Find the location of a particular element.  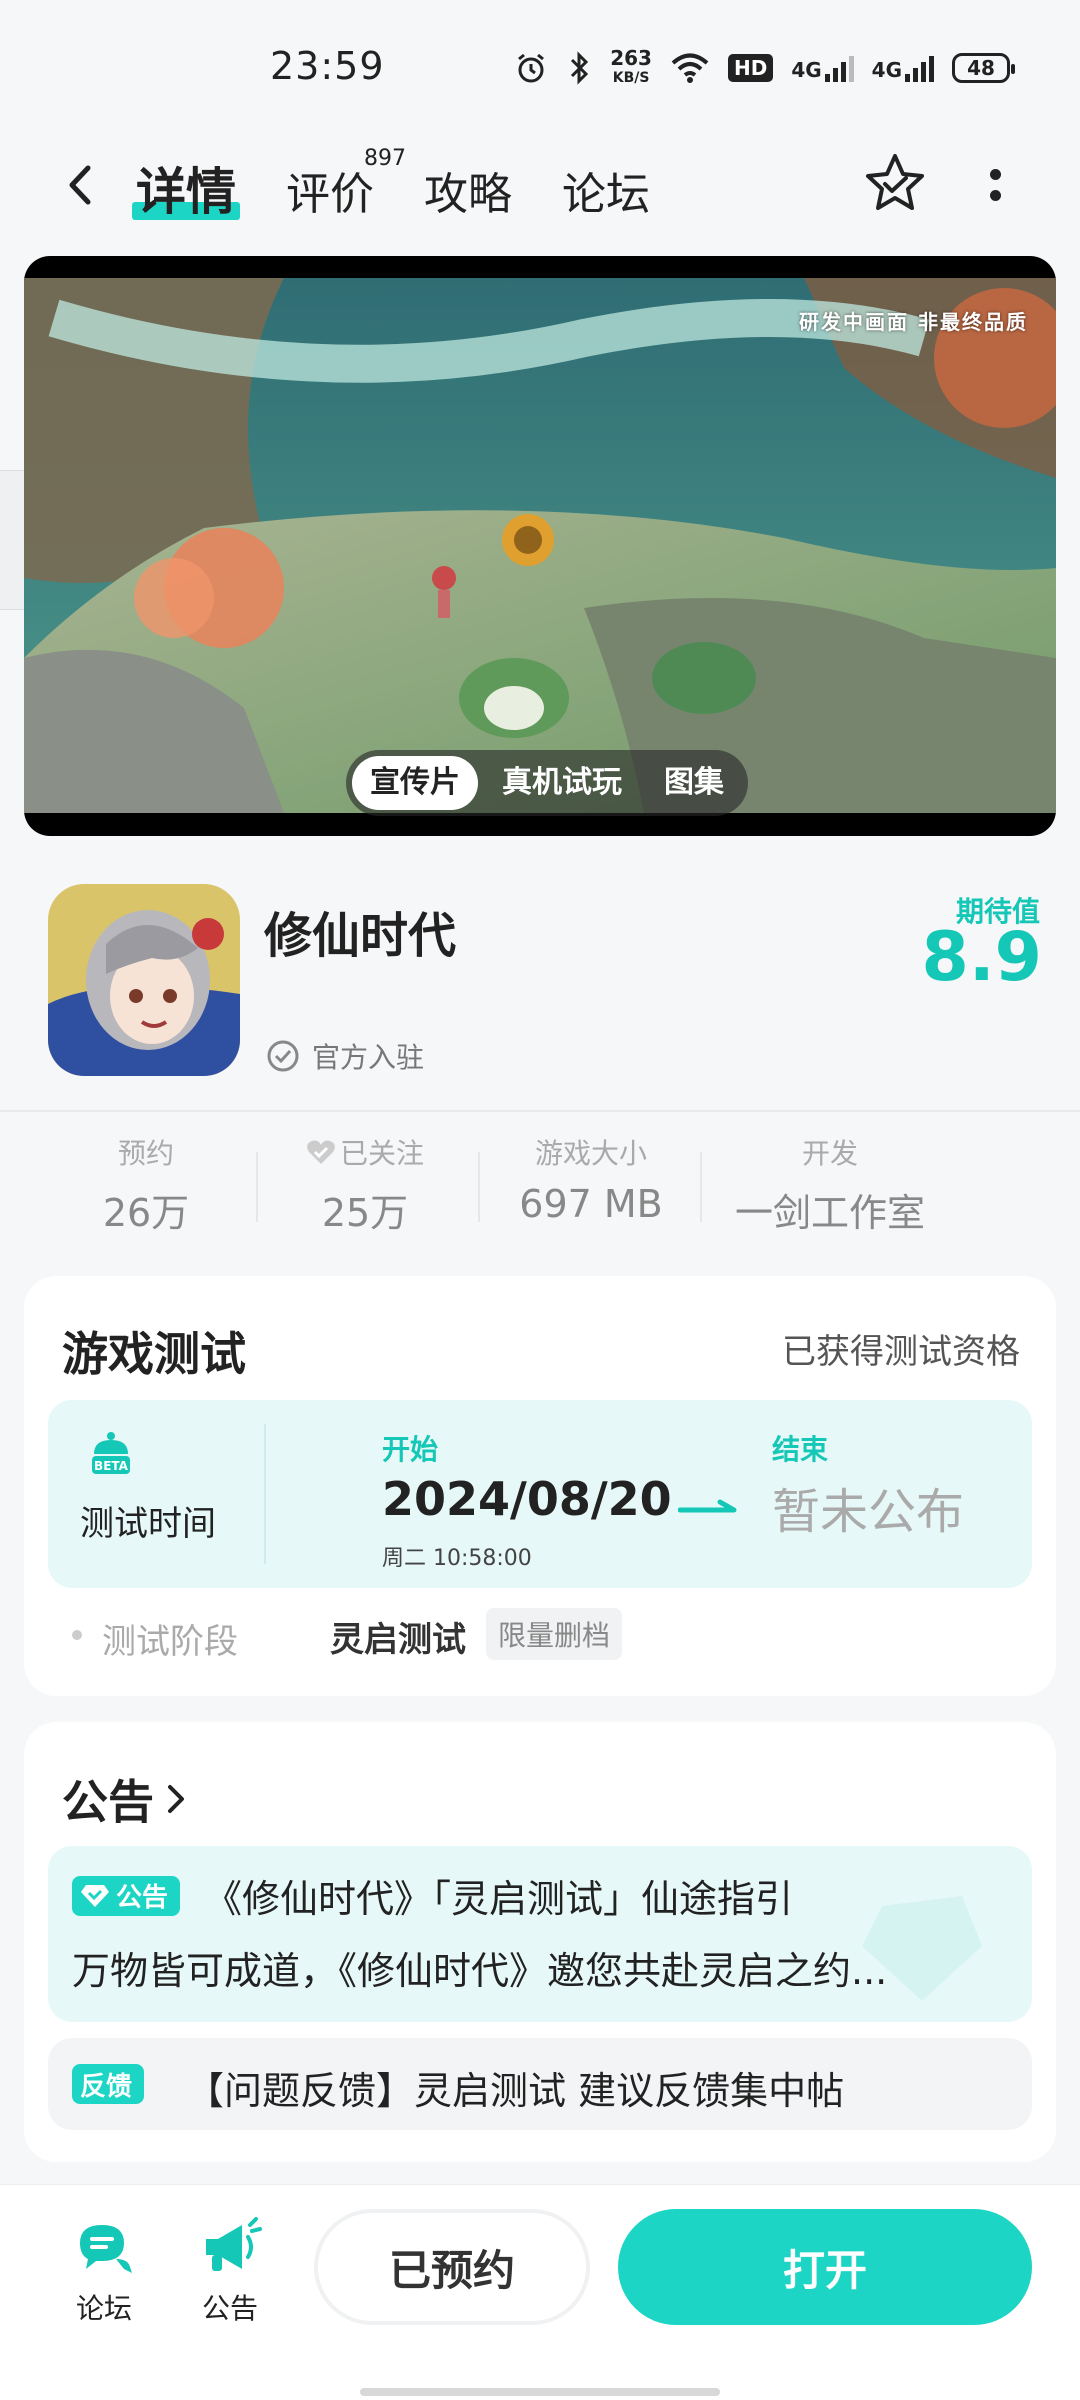

stat-reservations: 预约 26万 is located at coordinates (146, 1184).